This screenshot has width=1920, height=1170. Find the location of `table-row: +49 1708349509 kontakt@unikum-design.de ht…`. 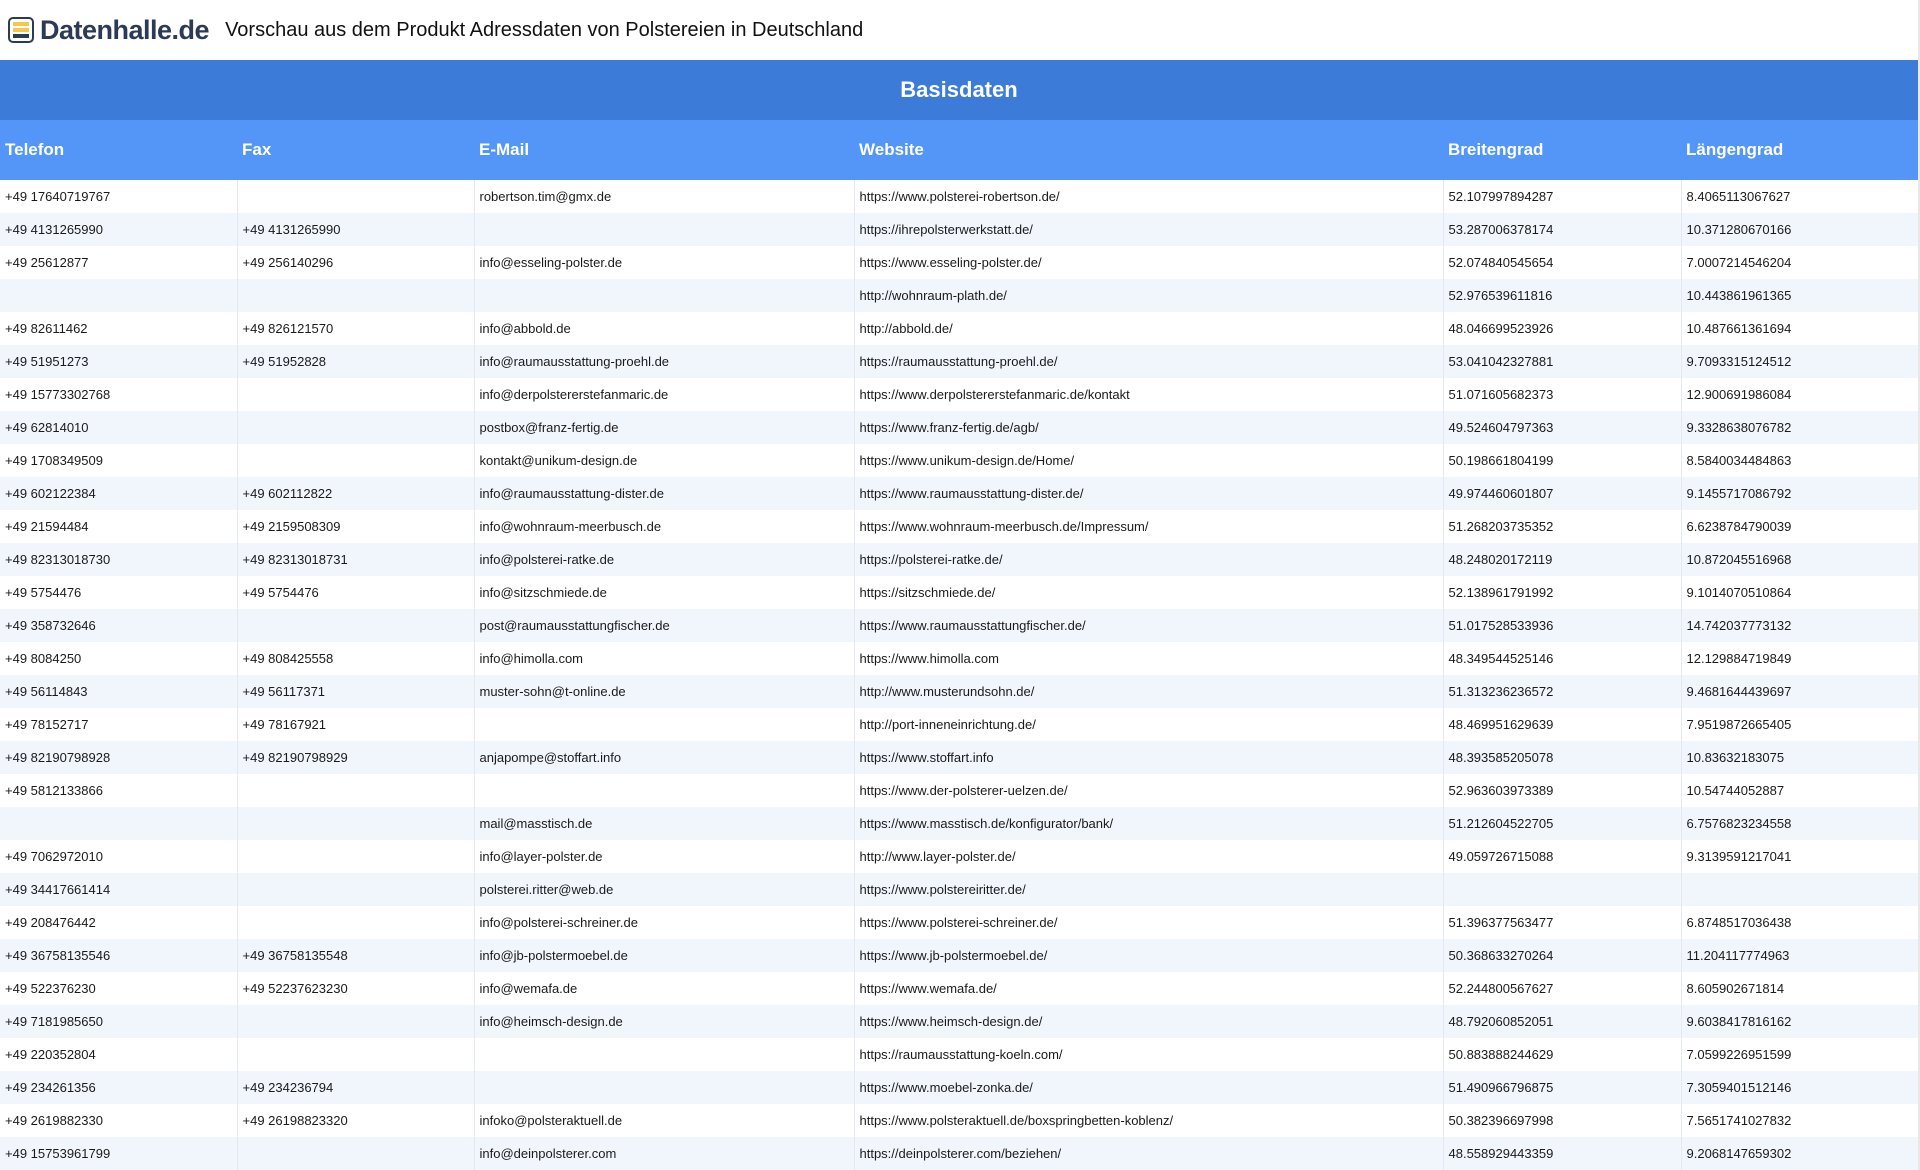

table-row: +49 1708349509 kontakt@unikum-design.de ht… is located at coordinates (959, 460).